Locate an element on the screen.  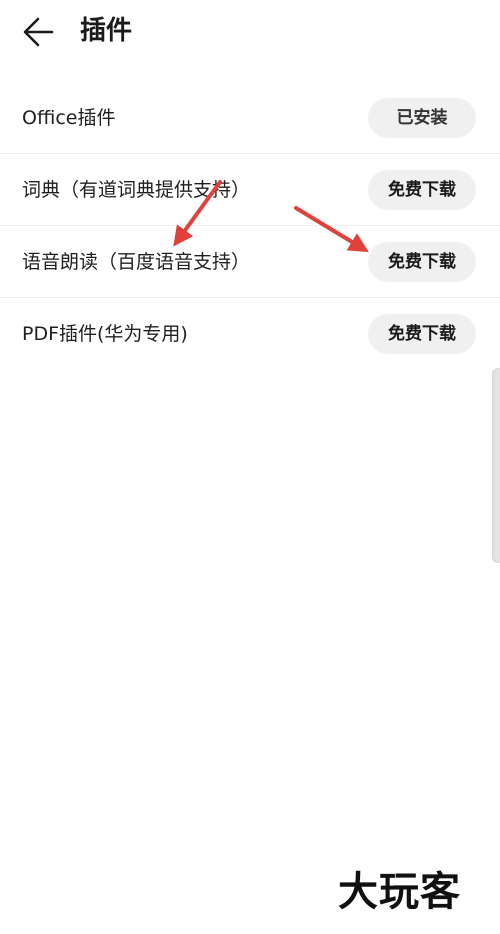
installed-button-office: 已安装 is located at coordinates (422, 118).